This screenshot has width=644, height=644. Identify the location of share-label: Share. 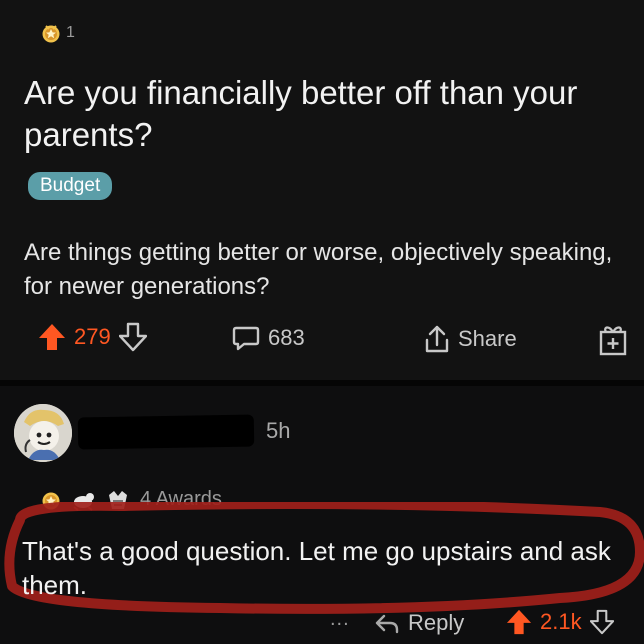
(487, 338).